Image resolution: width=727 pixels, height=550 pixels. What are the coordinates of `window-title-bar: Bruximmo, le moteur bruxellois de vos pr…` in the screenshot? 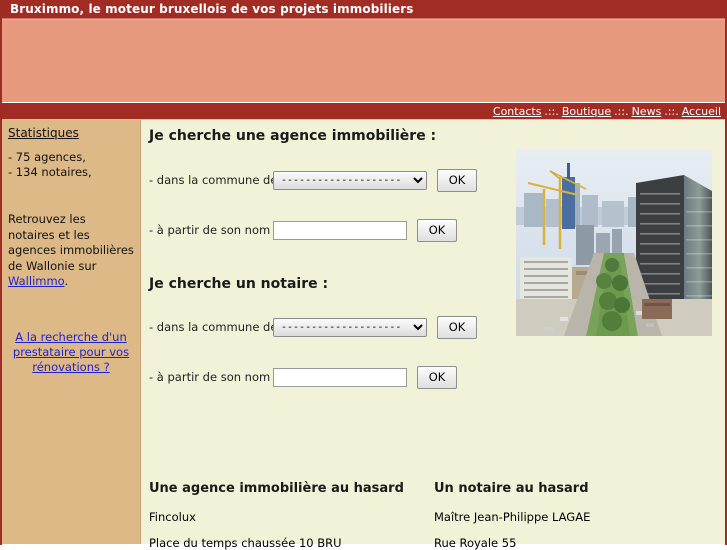 It's located at (363, 9).